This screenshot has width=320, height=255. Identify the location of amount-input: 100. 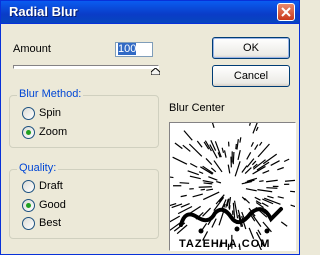
(134, 49).